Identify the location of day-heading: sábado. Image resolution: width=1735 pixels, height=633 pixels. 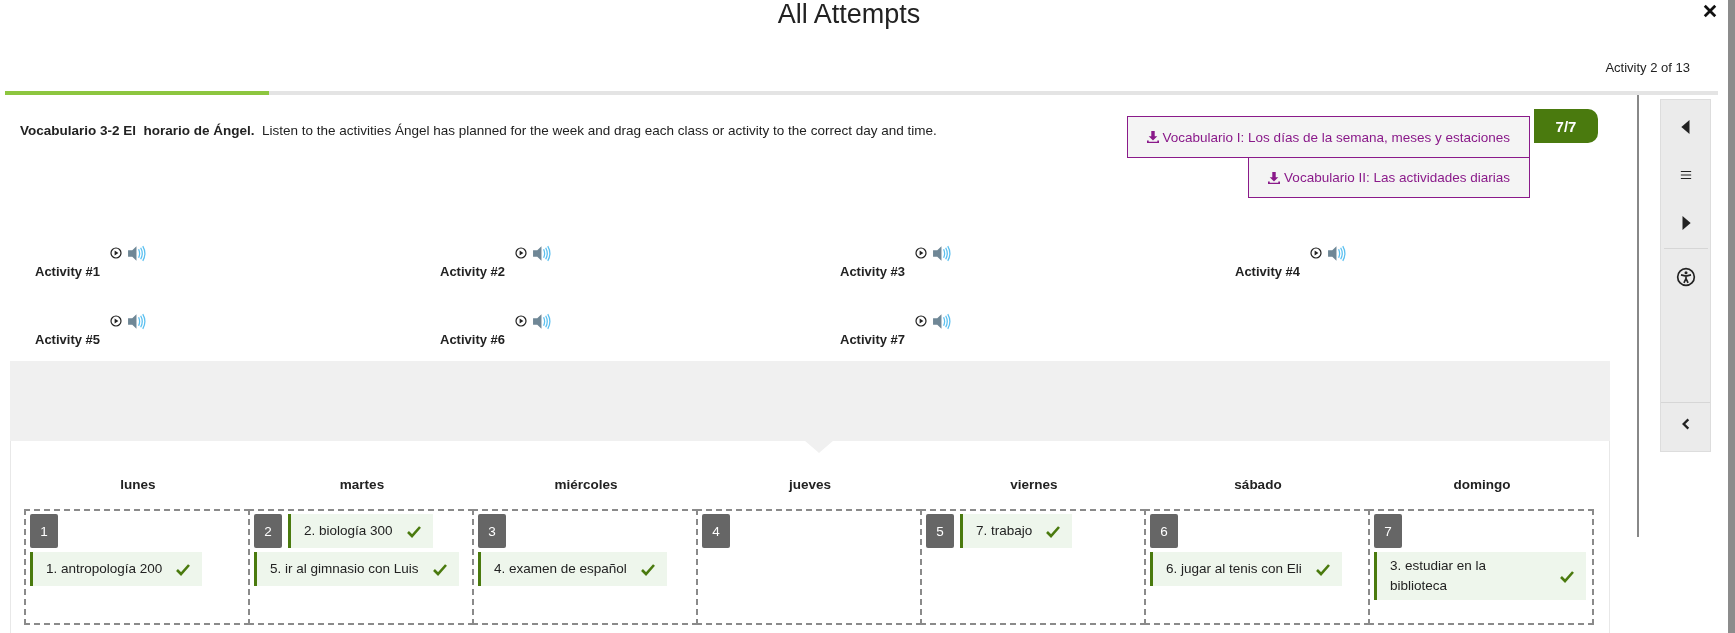
(1258, 485).